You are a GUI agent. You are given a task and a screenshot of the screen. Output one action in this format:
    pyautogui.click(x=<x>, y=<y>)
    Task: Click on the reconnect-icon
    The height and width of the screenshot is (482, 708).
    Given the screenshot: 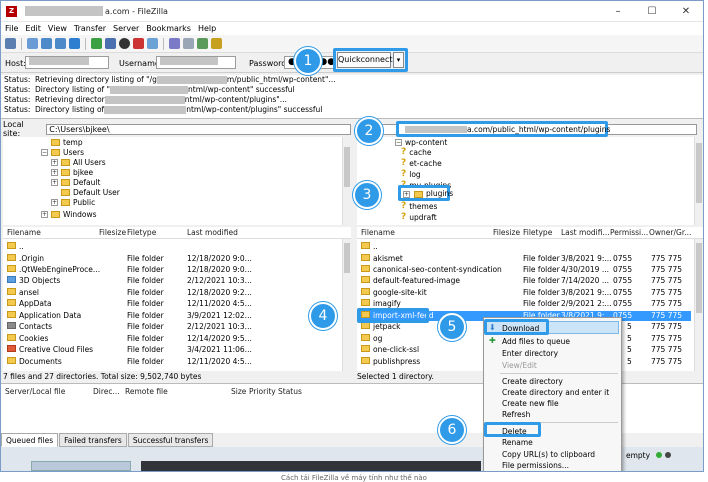 What is the action you would take?
    pyautogui.click(x=152, y=43)
    